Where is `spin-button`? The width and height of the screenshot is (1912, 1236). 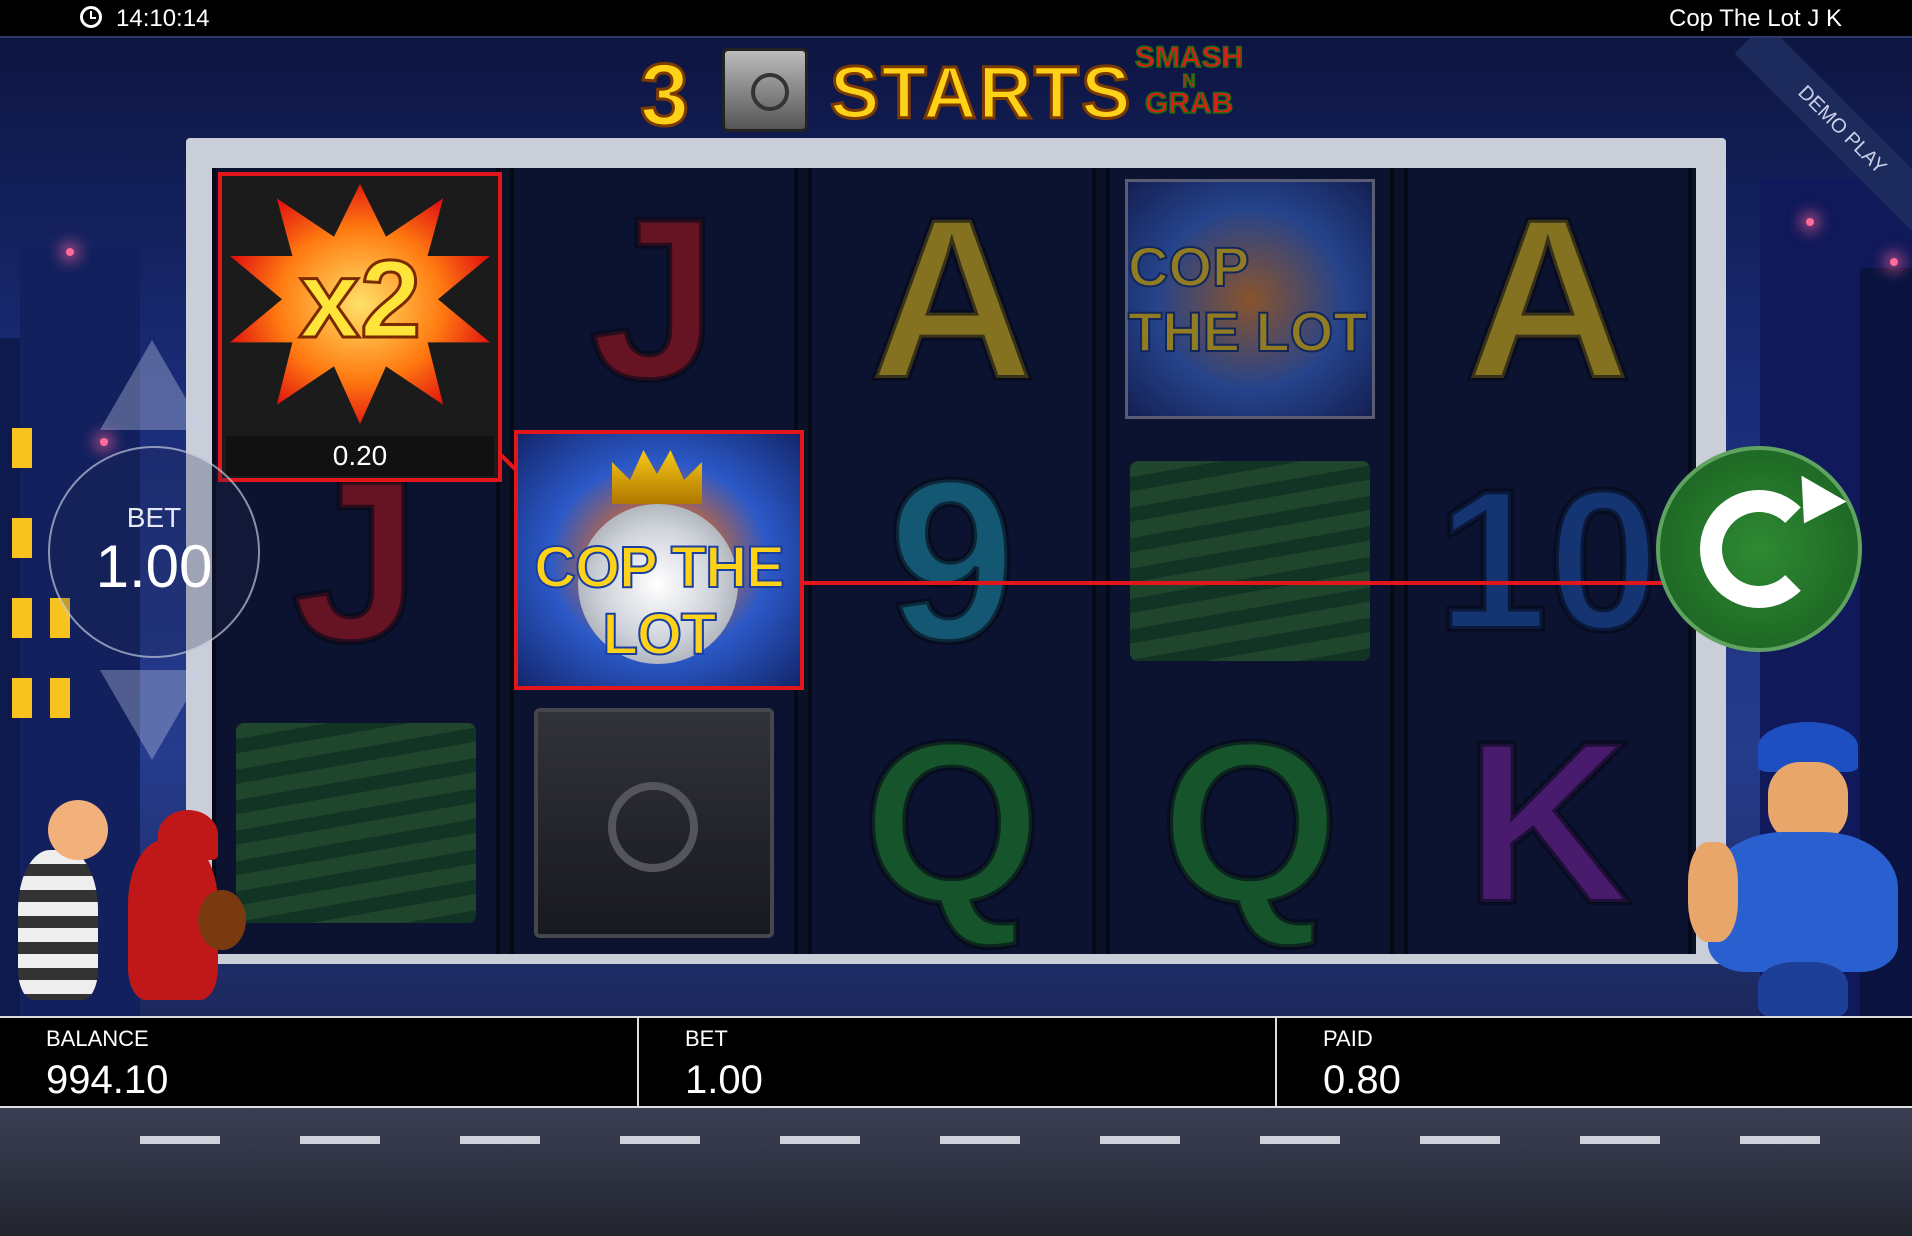 spin-button is located at coordinates (1759, 549).